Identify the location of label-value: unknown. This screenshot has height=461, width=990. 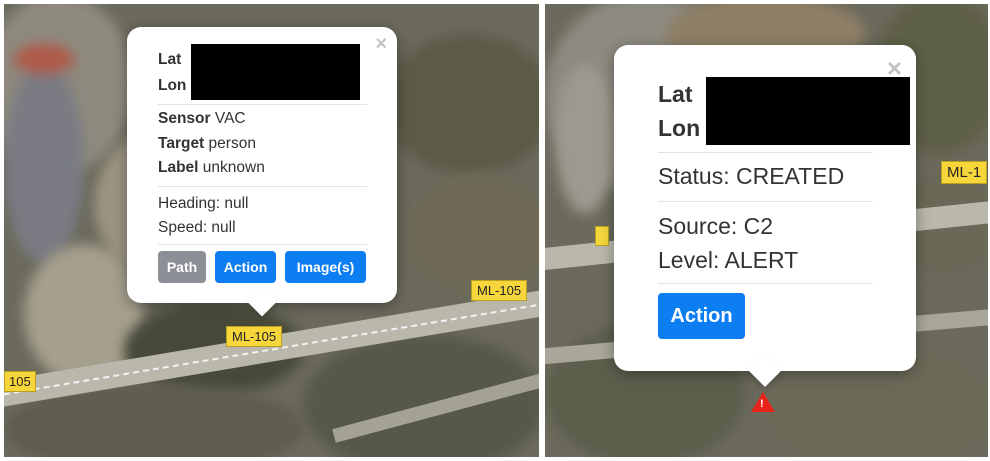
(233, 167).